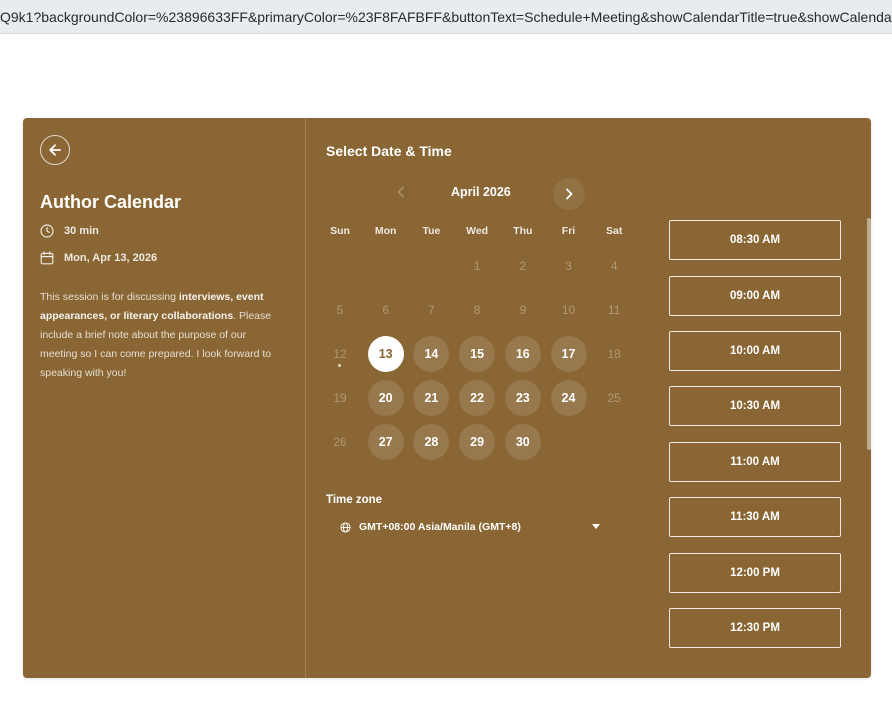 This screenshot has width=892, height=709. I want to click on calendar-day: 26, so click(340, 442).